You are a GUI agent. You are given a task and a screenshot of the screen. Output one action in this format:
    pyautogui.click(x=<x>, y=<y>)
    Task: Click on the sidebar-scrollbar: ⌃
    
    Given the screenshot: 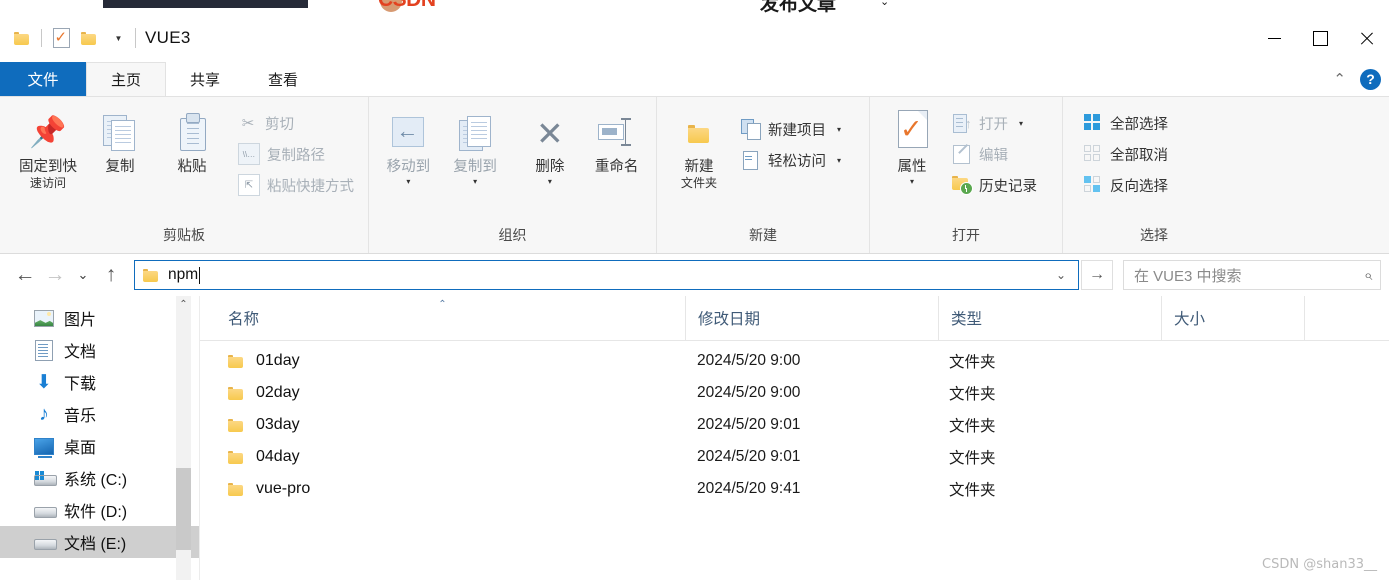 What is the action you would take?
    pyautogui.click(x=183, y=438)
    